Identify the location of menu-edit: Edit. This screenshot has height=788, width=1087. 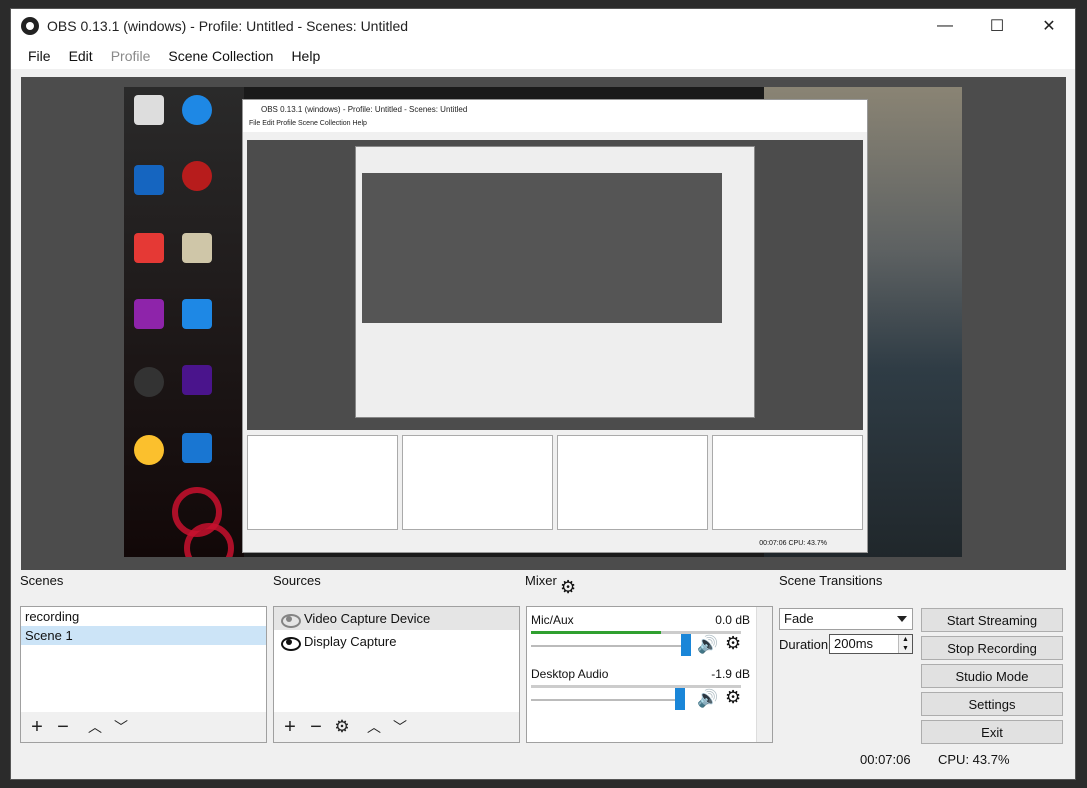
(81, 56).